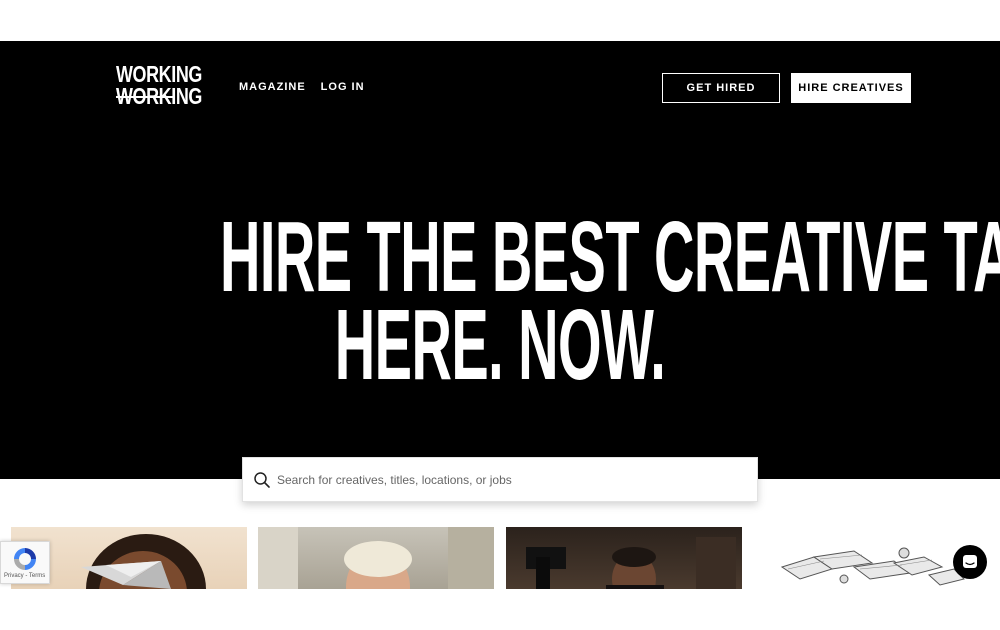 The image size is (1000, 630). What do you see at coordinates (272, 87) in the screenshot?
I see `nav-link-magazine: MAGAZINE` at bounding box center [272, 87].